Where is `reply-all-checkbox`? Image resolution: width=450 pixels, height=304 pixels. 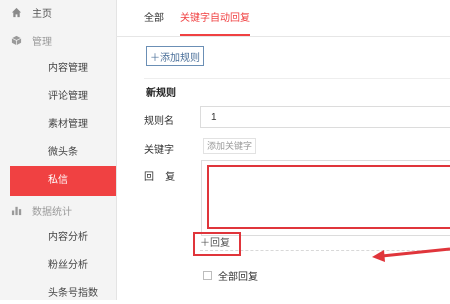 reply-all-checkbox is located at coordinates (207, 275).